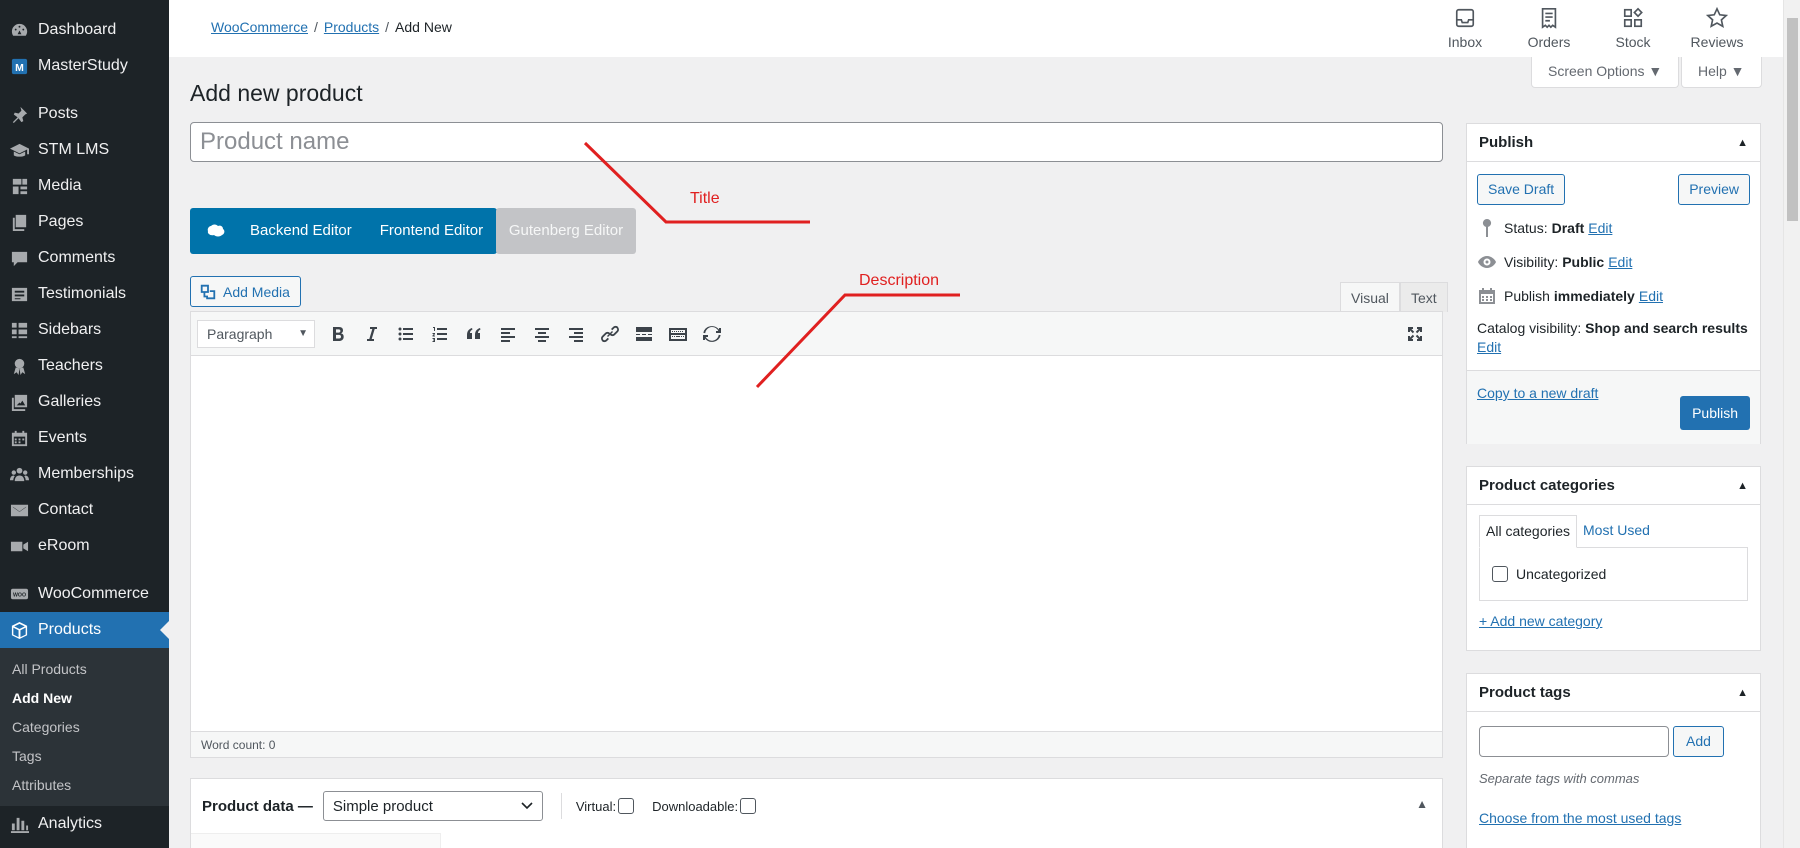 This screenshot has height=848, width=1800. What do you see at coordinates (84, 727) in the screenshot?
I see `submenu-categories: Categories` at bounding box center [84, 727].